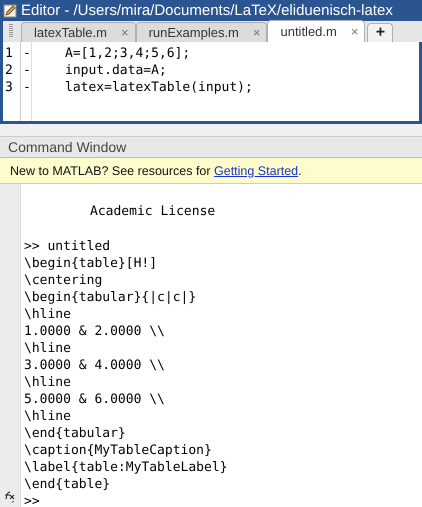 This screenshot has width=422, height=507. I want to click on code-line: A=[1,2;3,4;5,6];, so click(127, 53).